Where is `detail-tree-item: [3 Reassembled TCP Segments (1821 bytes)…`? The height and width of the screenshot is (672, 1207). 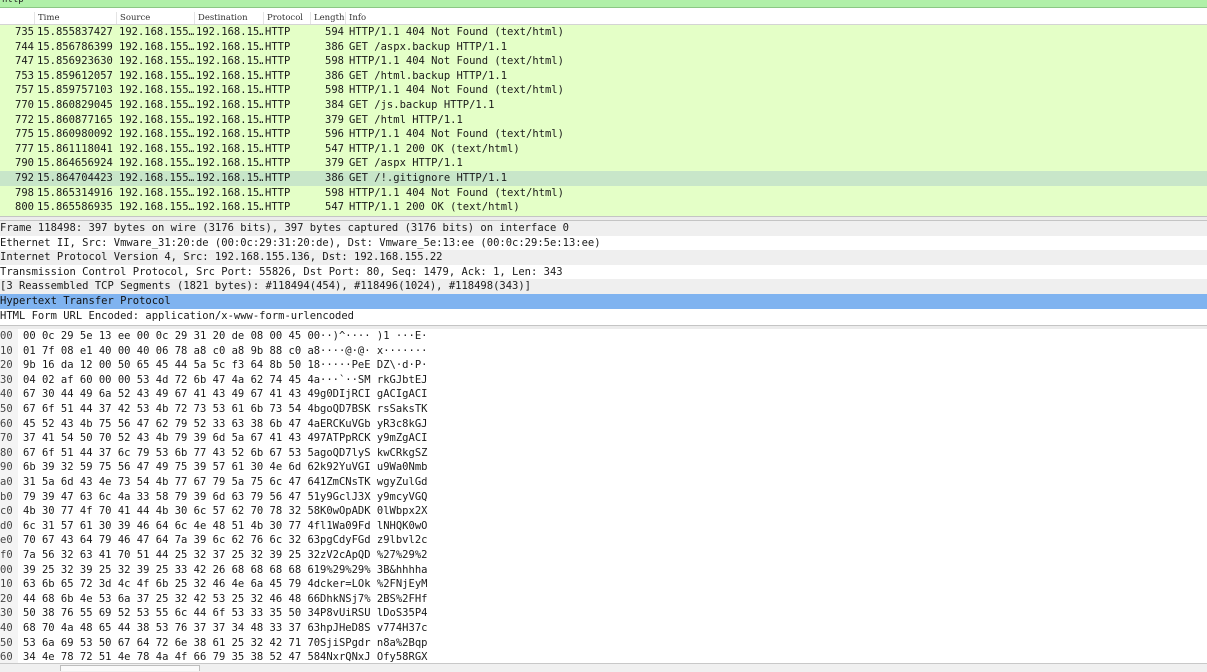
detail-tree-item: [3 Reassembled TCP Segments (1821 bytes)… is located at coordinates (603, 286).